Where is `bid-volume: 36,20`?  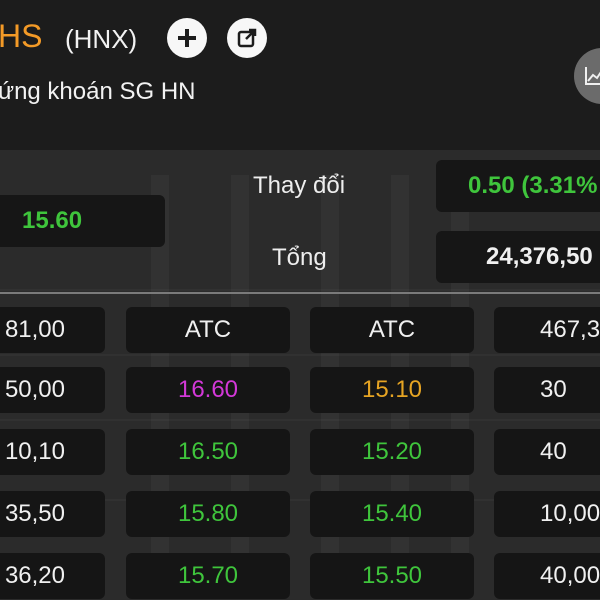
bid-volume: 36,20 is located at coordinates (52, 576).